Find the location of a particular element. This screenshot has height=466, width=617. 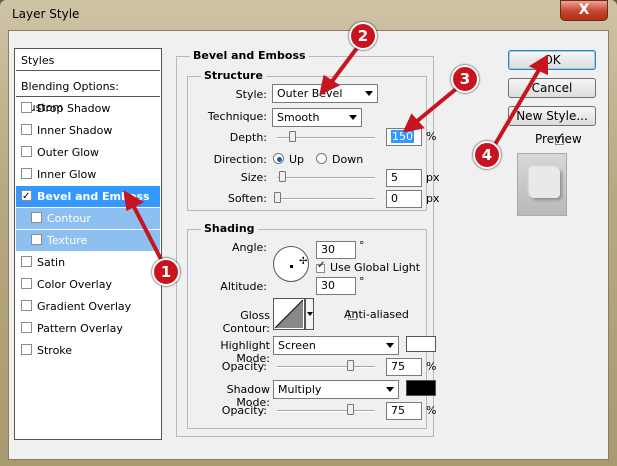

annotation-marker-3: 3 is located at coordinates (465, 79).